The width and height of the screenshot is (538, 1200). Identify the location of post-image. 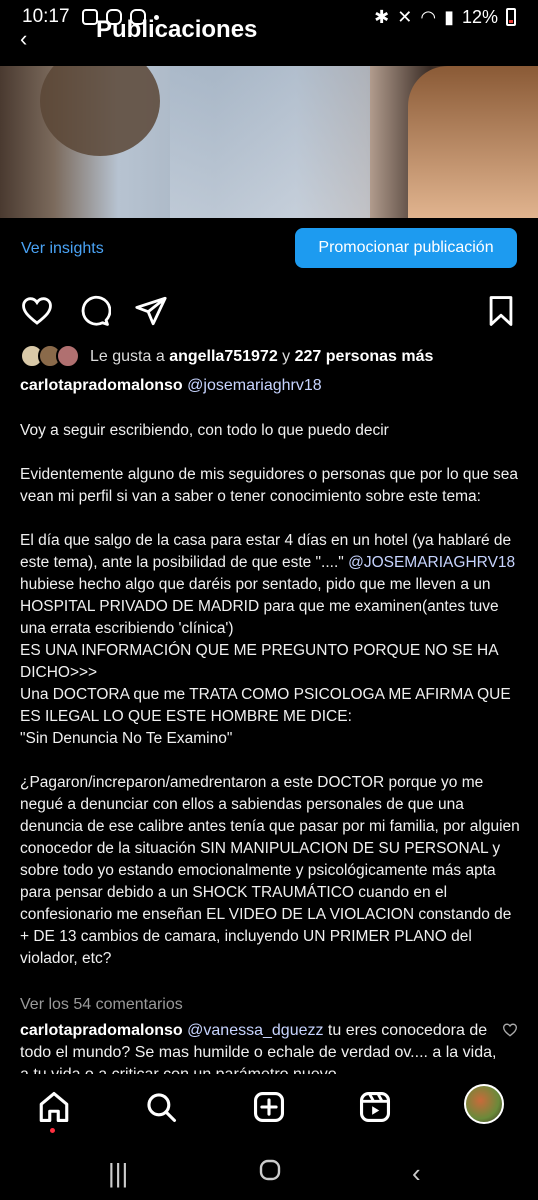
(269, 142).